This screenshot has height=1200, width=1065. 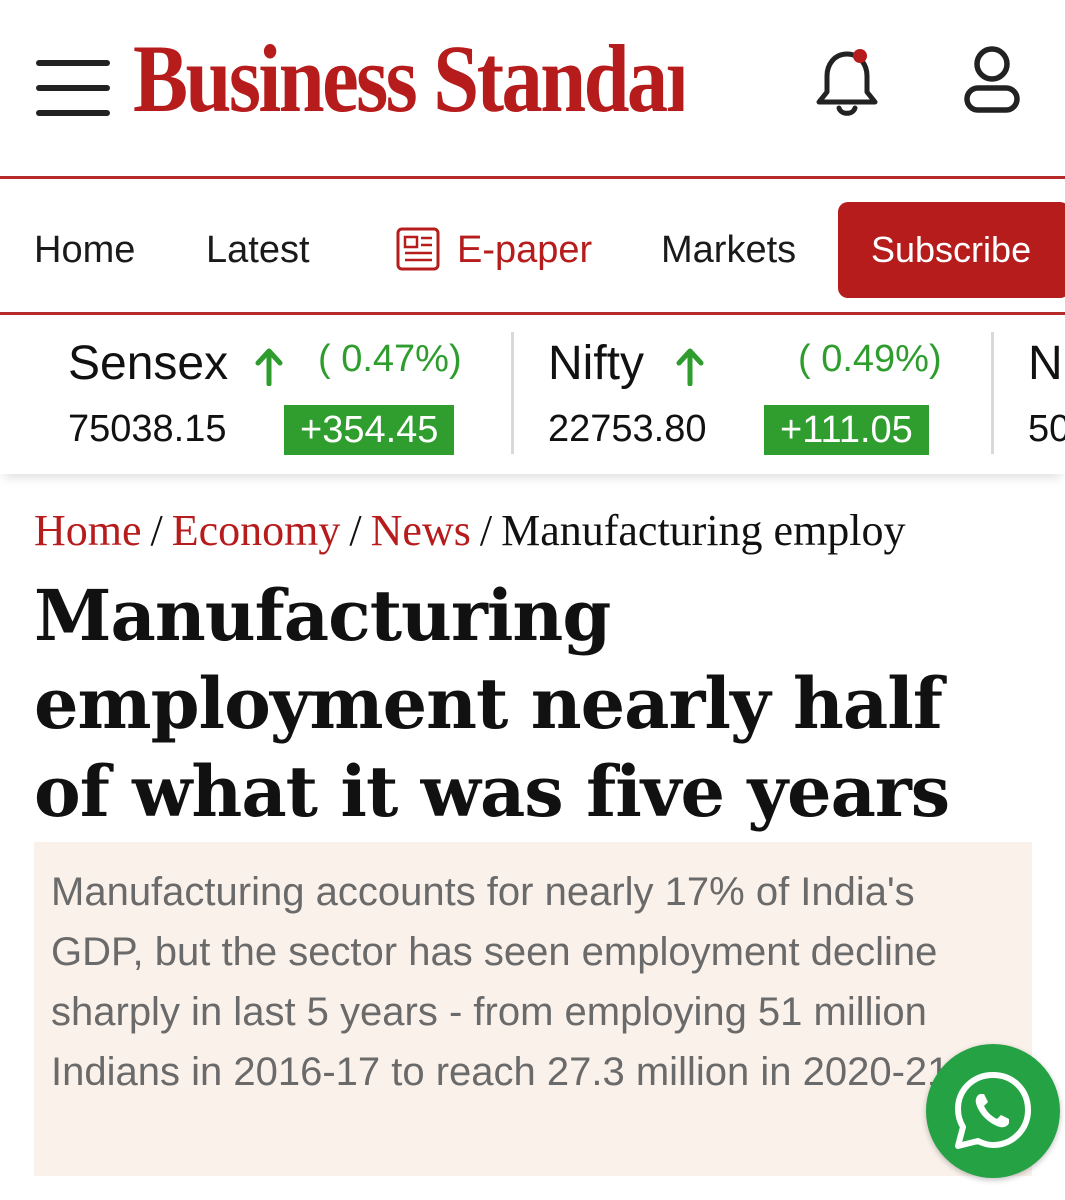 What do you see at coordinates (278, 395) in the screenshot?
I see `ticker-sensex: Sensex ( 0.47%) 75038.15 +354.45` at bounding box center [278, 395].